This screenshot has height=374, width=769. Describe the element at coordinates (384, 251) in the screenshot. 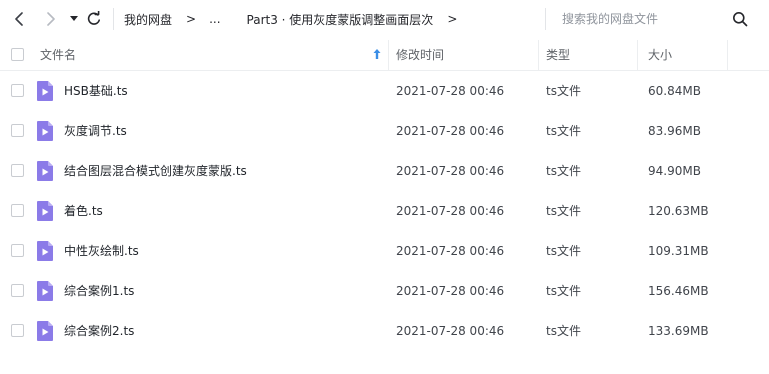

I see `table-row: 中性灰绘制.ts 2021-07-28 00:46 ts文件 109.31MB` at that location.